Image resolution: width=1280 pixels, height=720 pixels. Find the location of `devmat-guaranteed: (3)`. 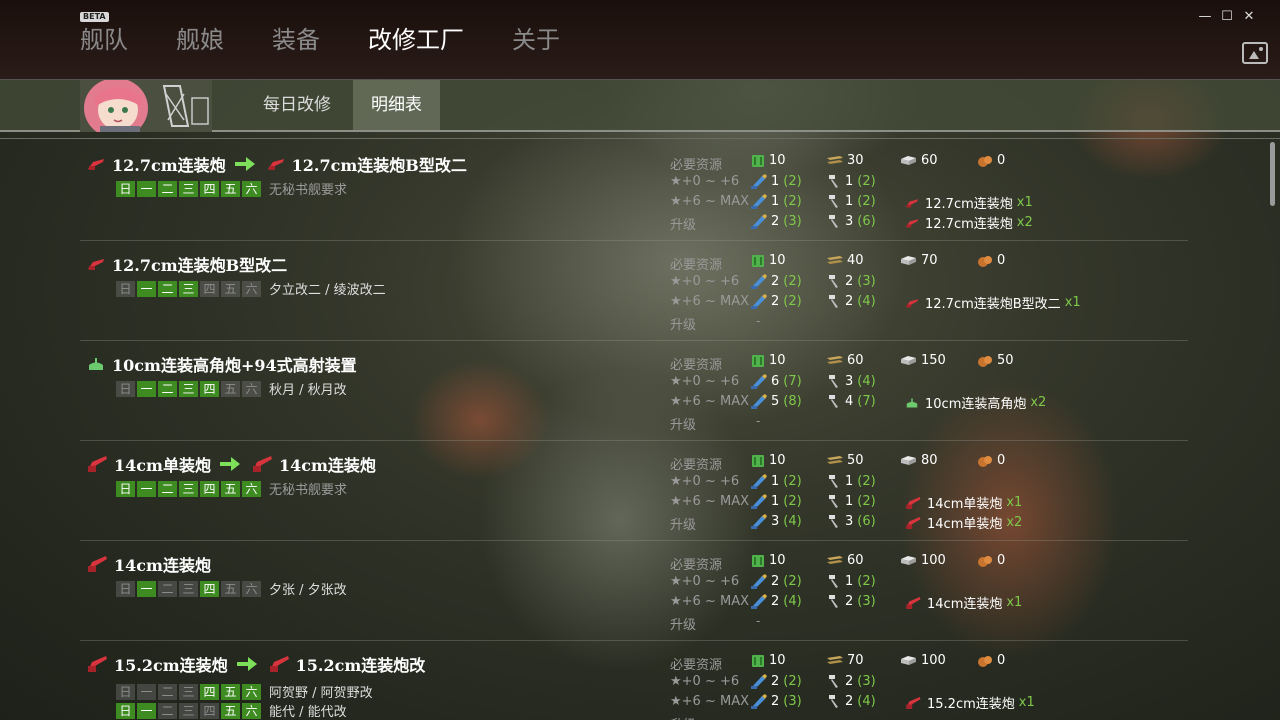

devmat-guaranteed: (3) is located at coordinates (792, 701).